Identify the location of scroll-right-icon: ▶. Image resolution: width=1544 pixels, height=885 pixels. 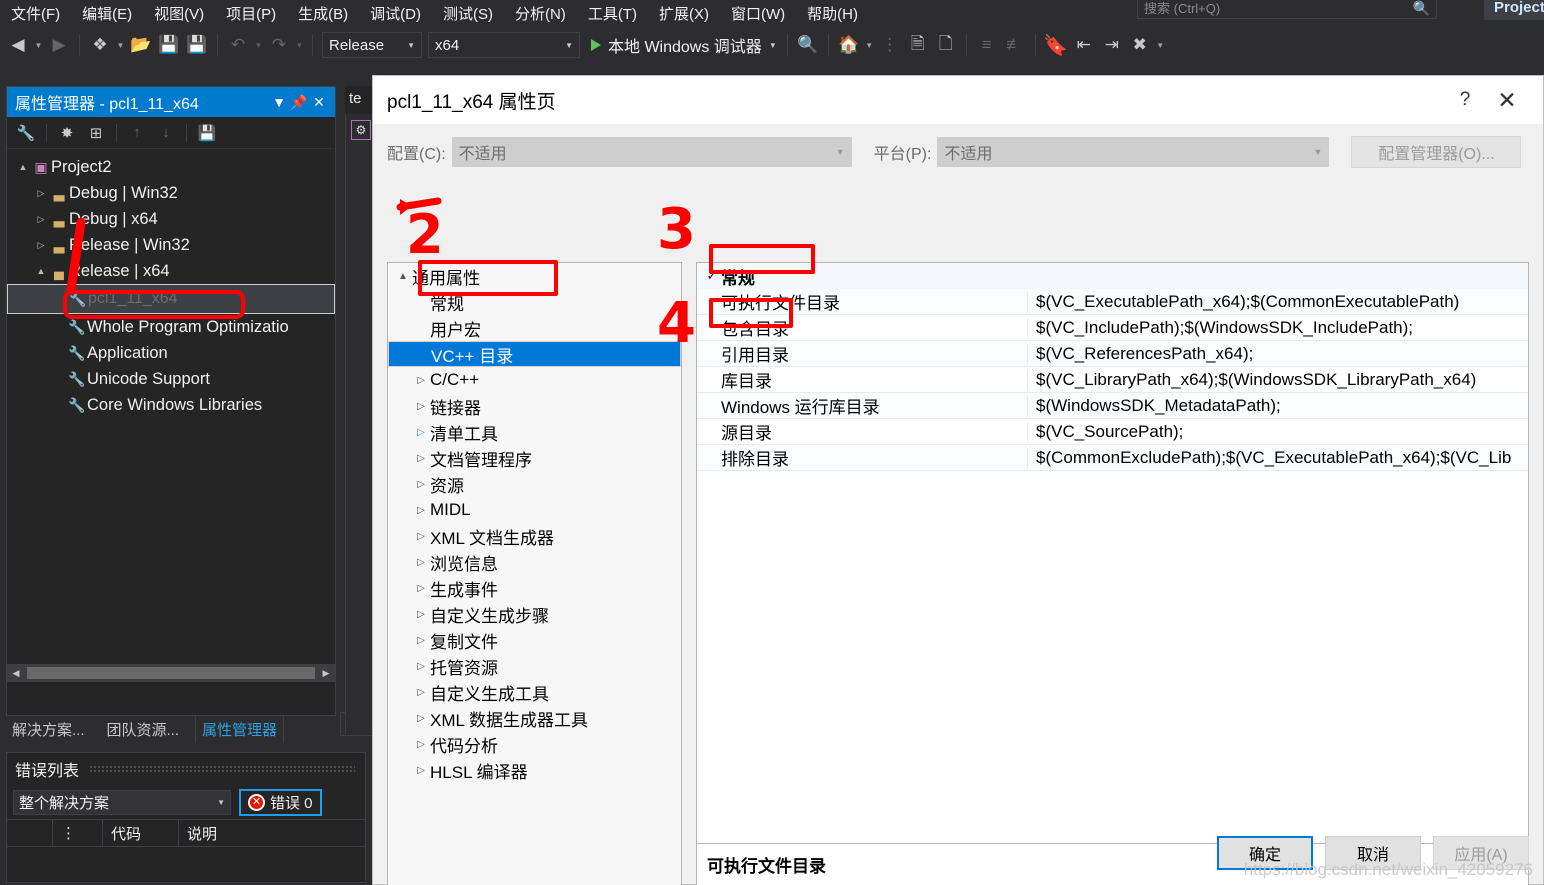
(326, 673).